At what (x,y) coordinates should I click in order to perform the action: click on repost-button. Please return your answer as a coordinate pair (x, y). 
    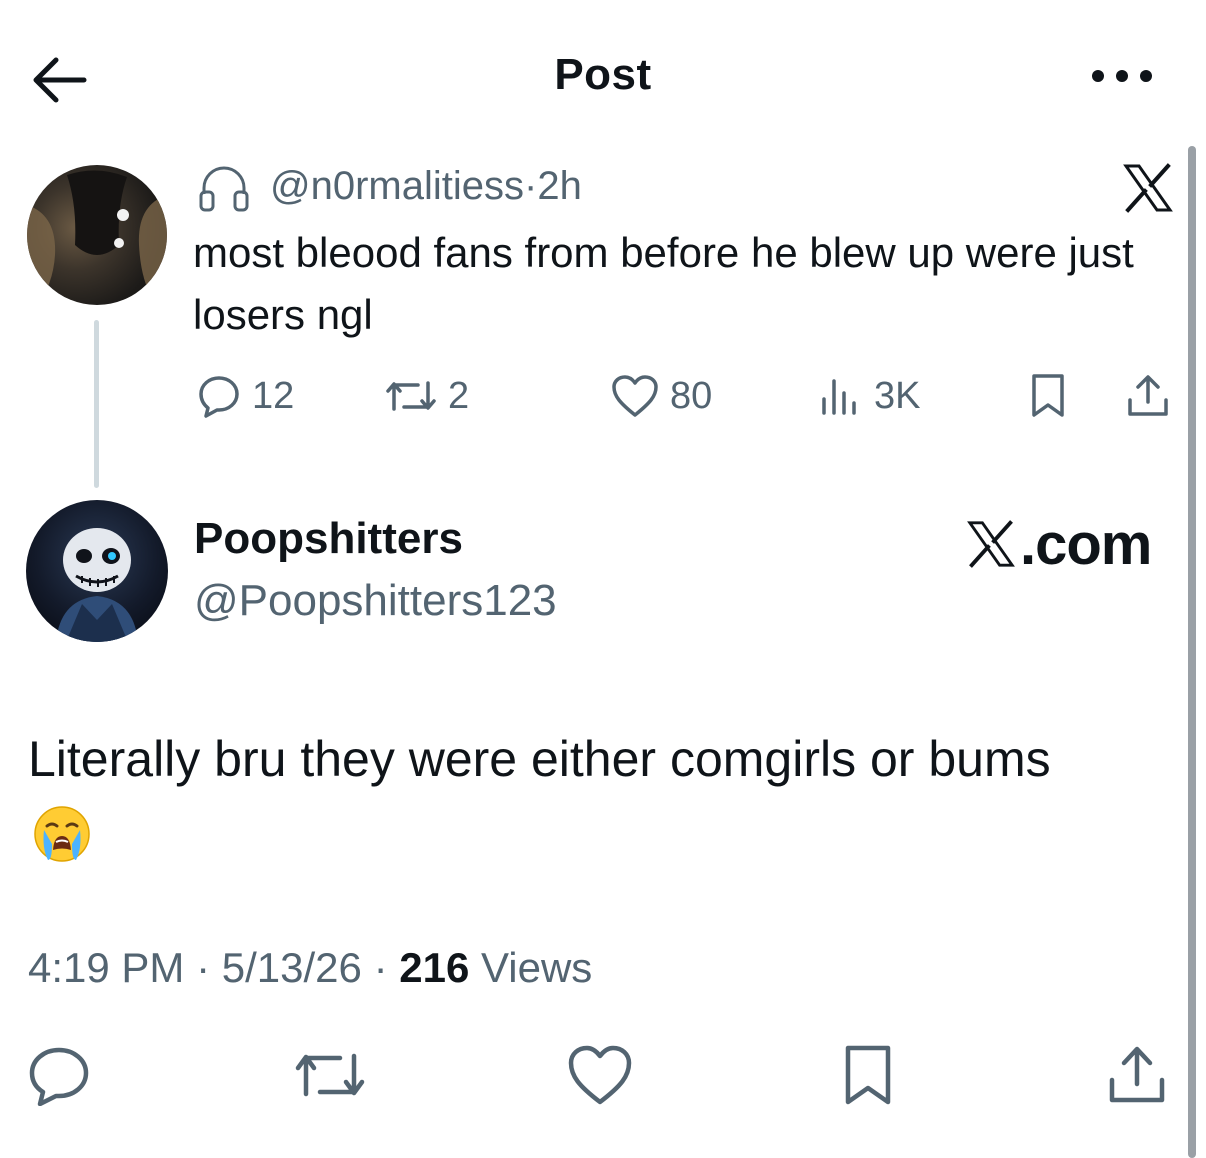
    Looking at the image, I should click on (328, 1075).